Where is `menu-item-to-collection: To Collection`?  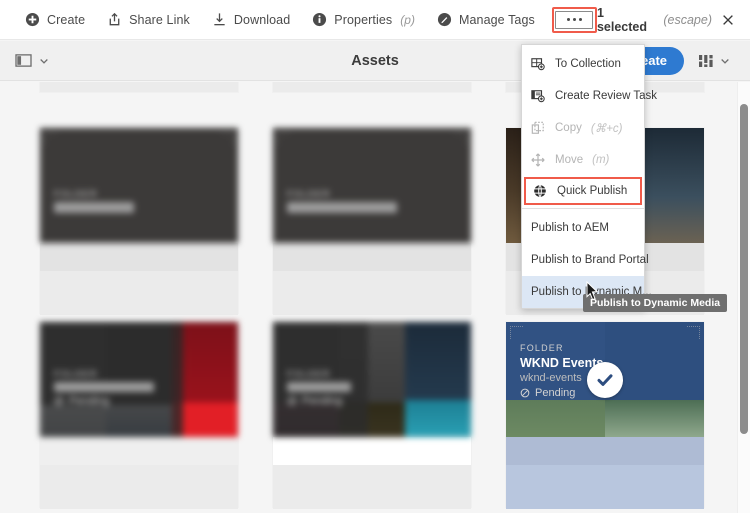
menu-item-to-collection: To Collection is located at coordinates (583, 64).